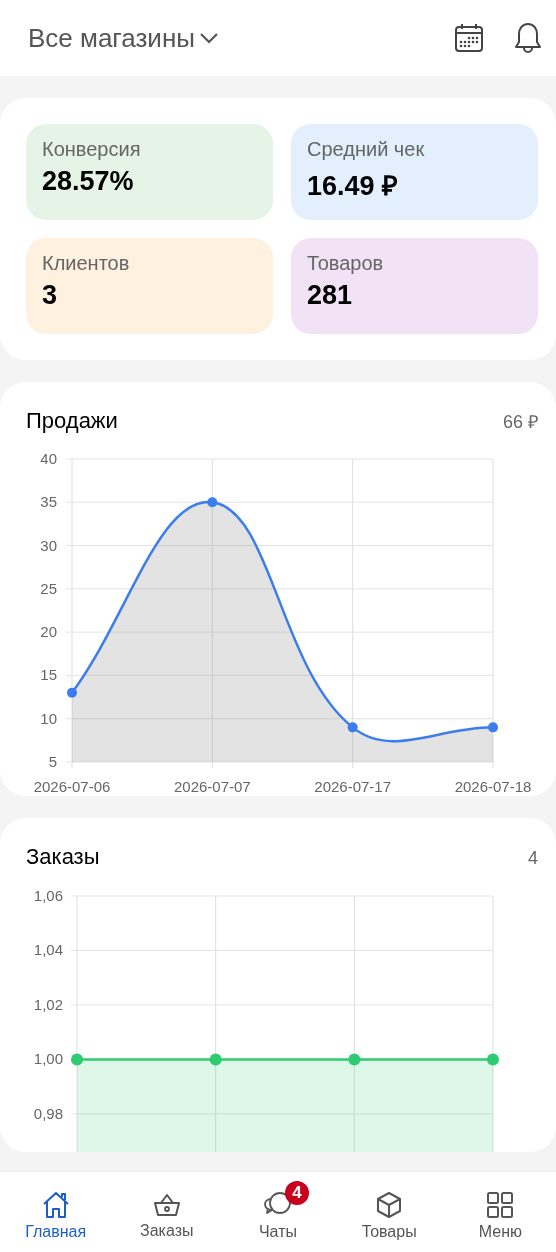  I want to click on nav-tab: Меню, so click(500, 1212).